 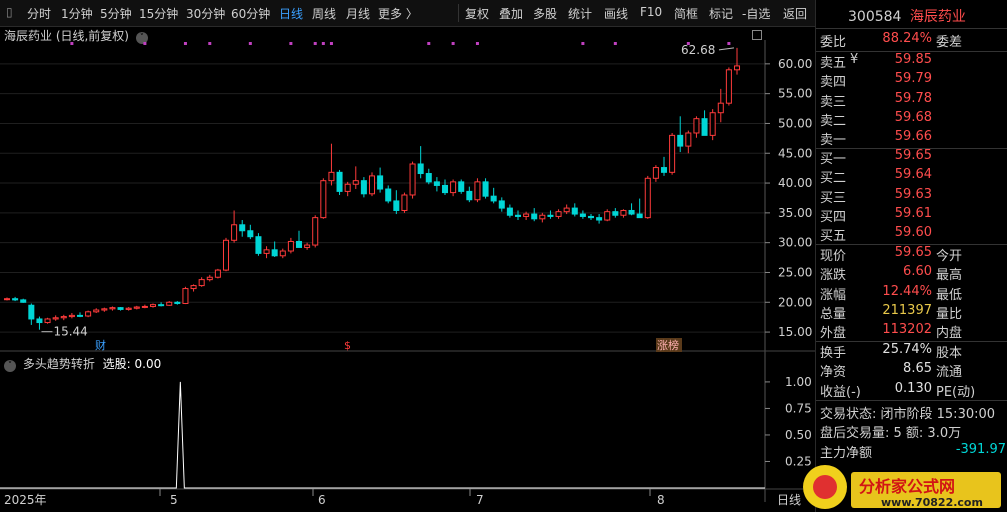 I want to click on back-button: 返回, so click(x=795, y=13).